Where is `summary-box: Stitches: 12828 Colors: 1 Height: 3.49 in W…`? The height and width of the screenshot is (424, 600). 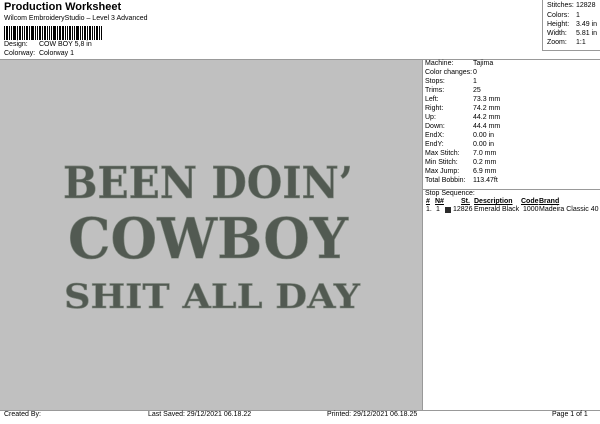 summary-box: Stitches: 12828 Colors: 1 Height: 3.49 in W… is located at coordinates (571, 25).